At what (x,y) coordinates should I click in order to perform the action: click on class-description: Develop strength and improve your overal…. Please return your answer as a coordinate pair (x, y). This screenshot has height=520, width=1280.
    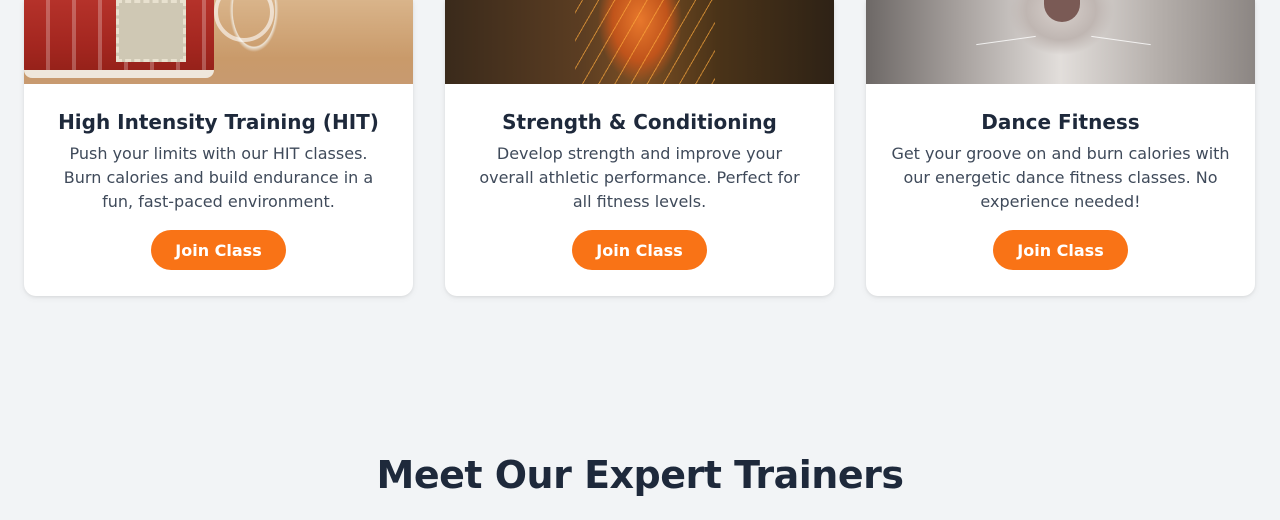
    Looking at the image, I should click on (639, 177).